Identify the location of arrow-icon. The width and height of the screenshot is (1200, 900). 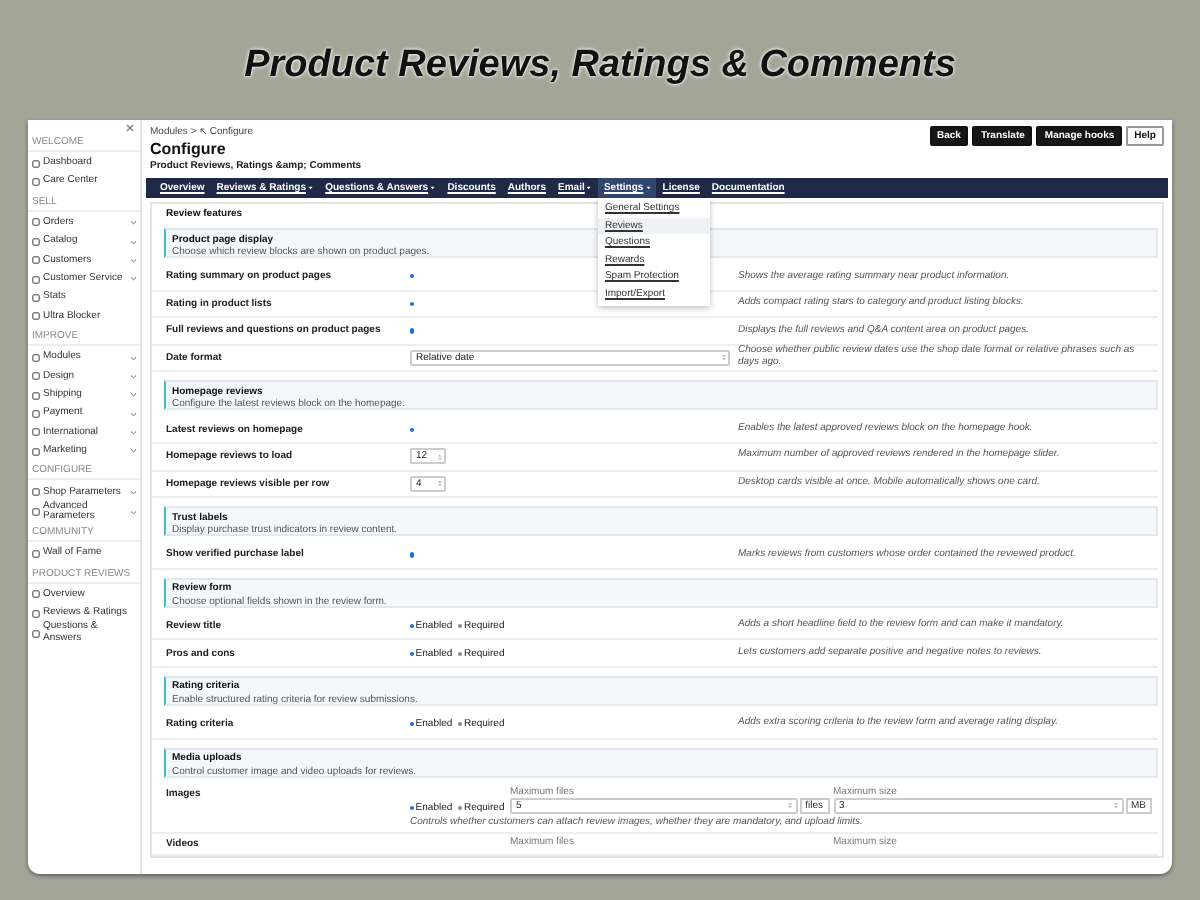
(203, 132).